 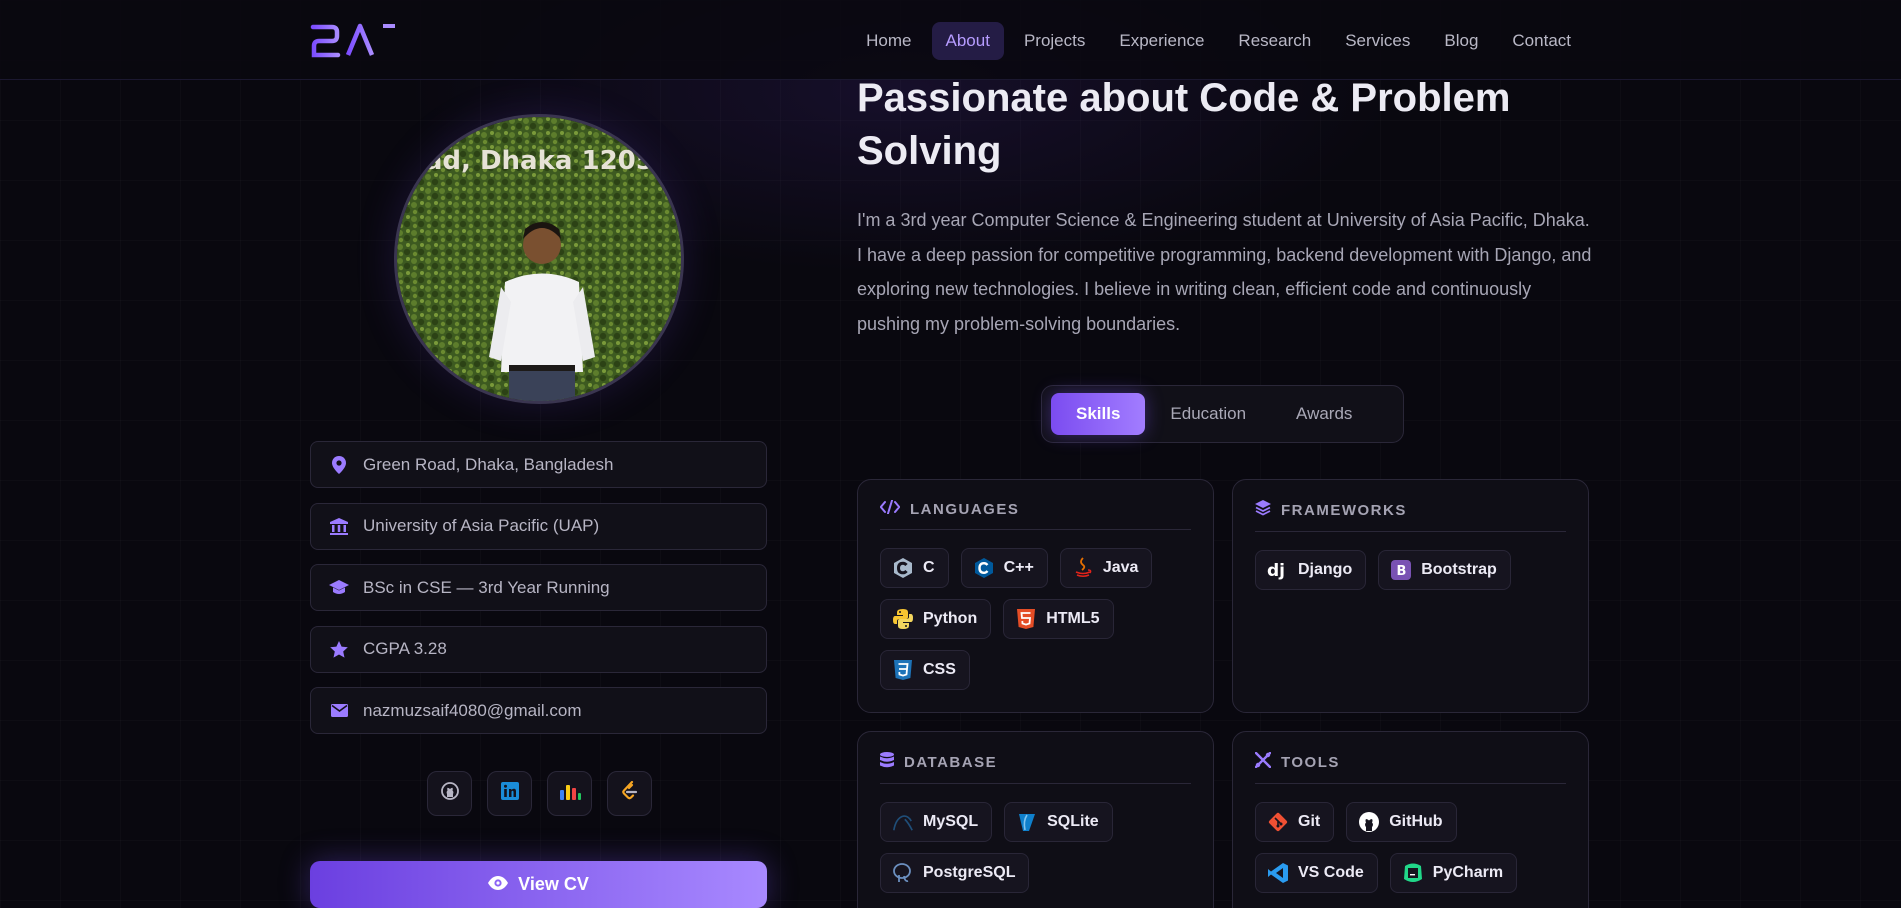 I want to click on languages-title: LANGUAGES, so click(x=965, y=509).